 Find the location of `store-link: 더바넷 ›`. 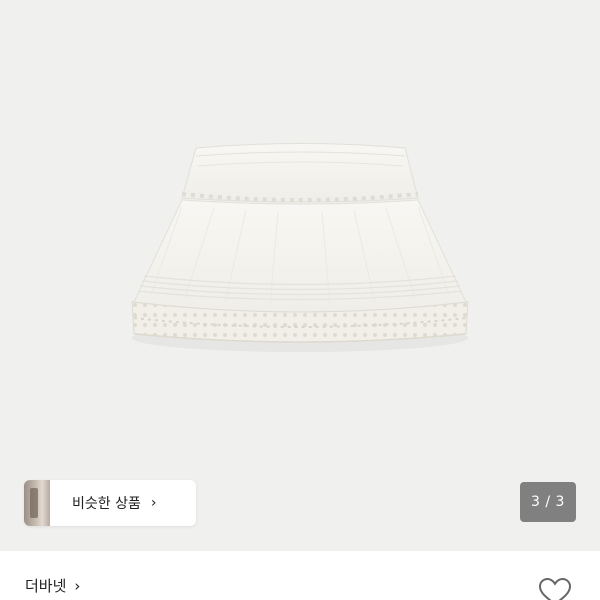

store-link: 더바넷 › is located at coordinates (52, 585).